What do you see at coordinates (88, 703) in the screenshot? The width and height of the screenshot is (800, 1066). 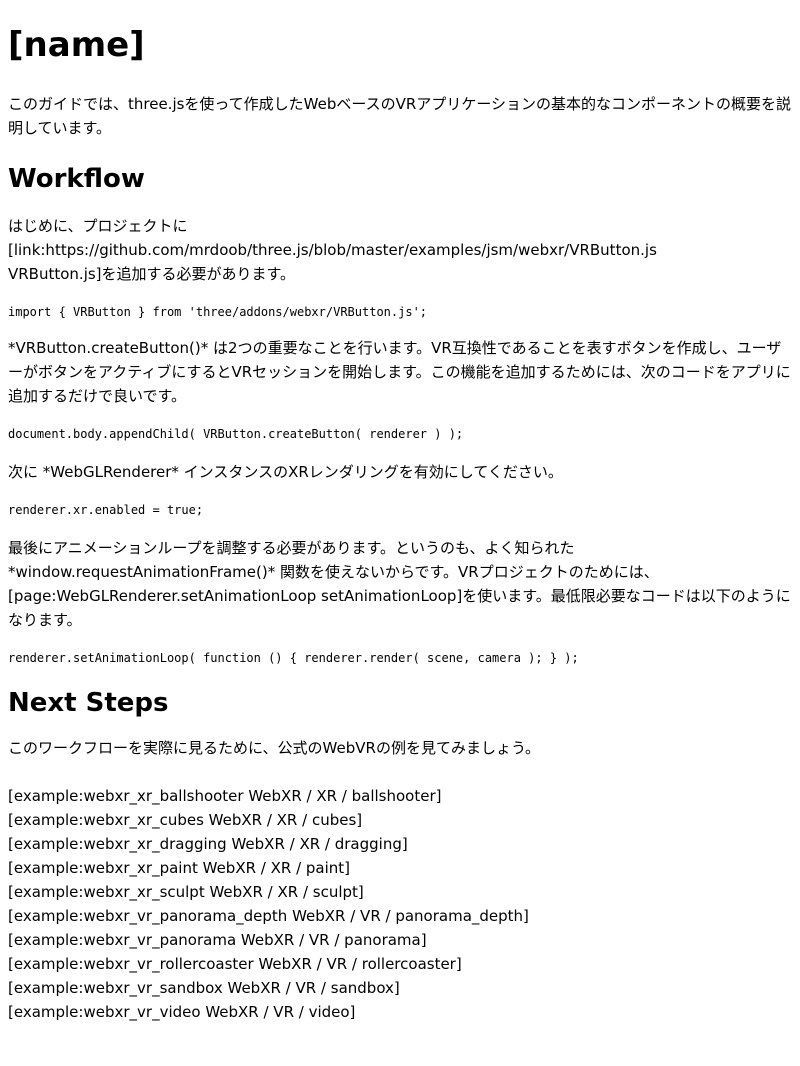 I see `next-steps-heading: Next Steps` at bounding box center [88, 703].